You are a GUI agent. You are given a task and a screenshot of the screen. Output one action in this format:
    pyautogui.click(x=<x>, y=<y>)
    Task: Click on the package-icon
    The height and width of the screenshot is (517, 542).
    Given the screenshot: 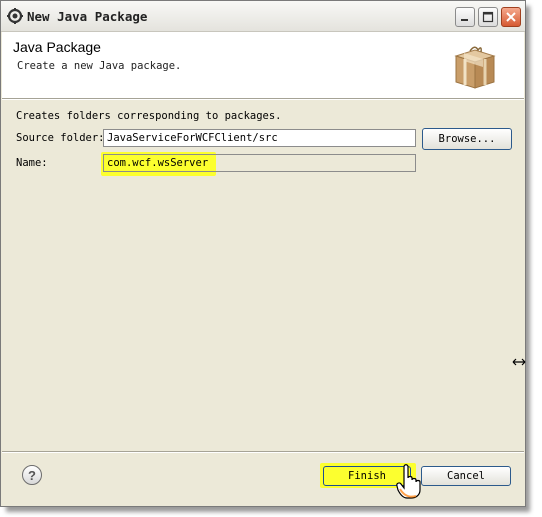 What is the action you would take?
    pyautogui.click(x=475, y=67)
    